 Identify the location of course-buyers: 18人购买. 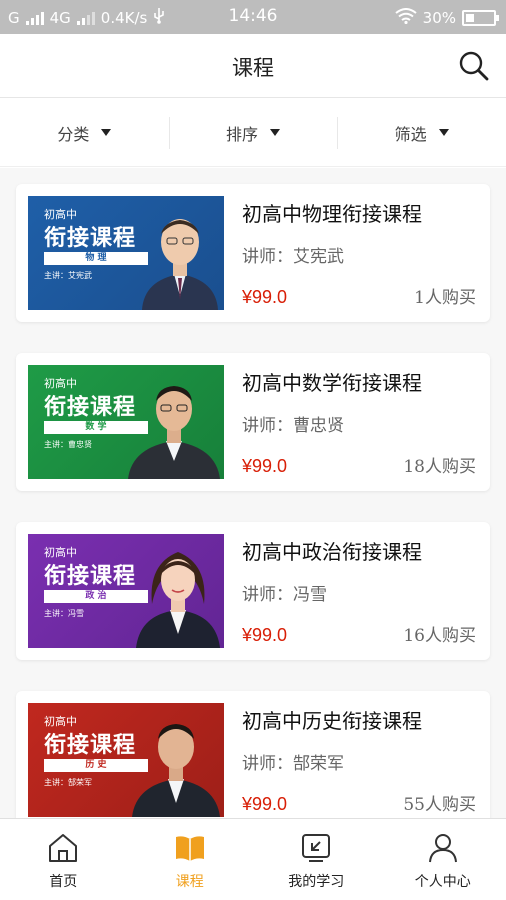
(439, 467).